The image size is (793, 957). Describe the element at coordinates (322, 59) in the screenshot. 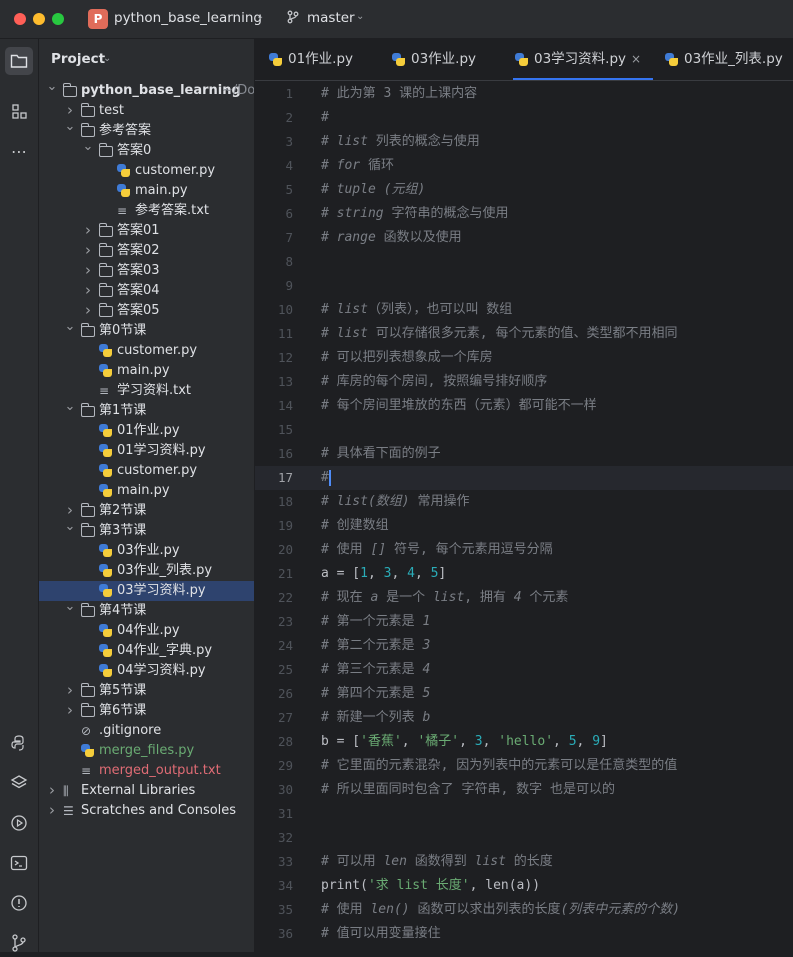

I see `editor-tab: 01作业.py` at that location.